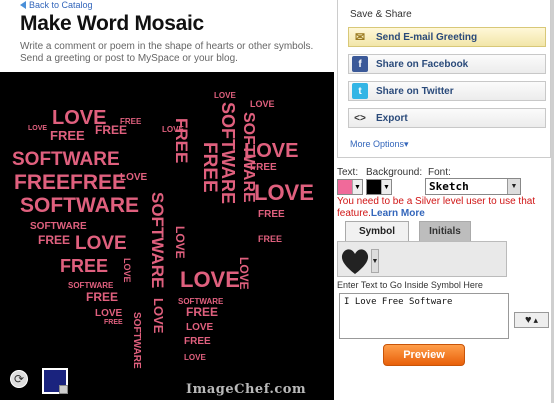 The height and width of the screenshot is (403, 554). I want to click on code-icon: <>, so click(360, 118).